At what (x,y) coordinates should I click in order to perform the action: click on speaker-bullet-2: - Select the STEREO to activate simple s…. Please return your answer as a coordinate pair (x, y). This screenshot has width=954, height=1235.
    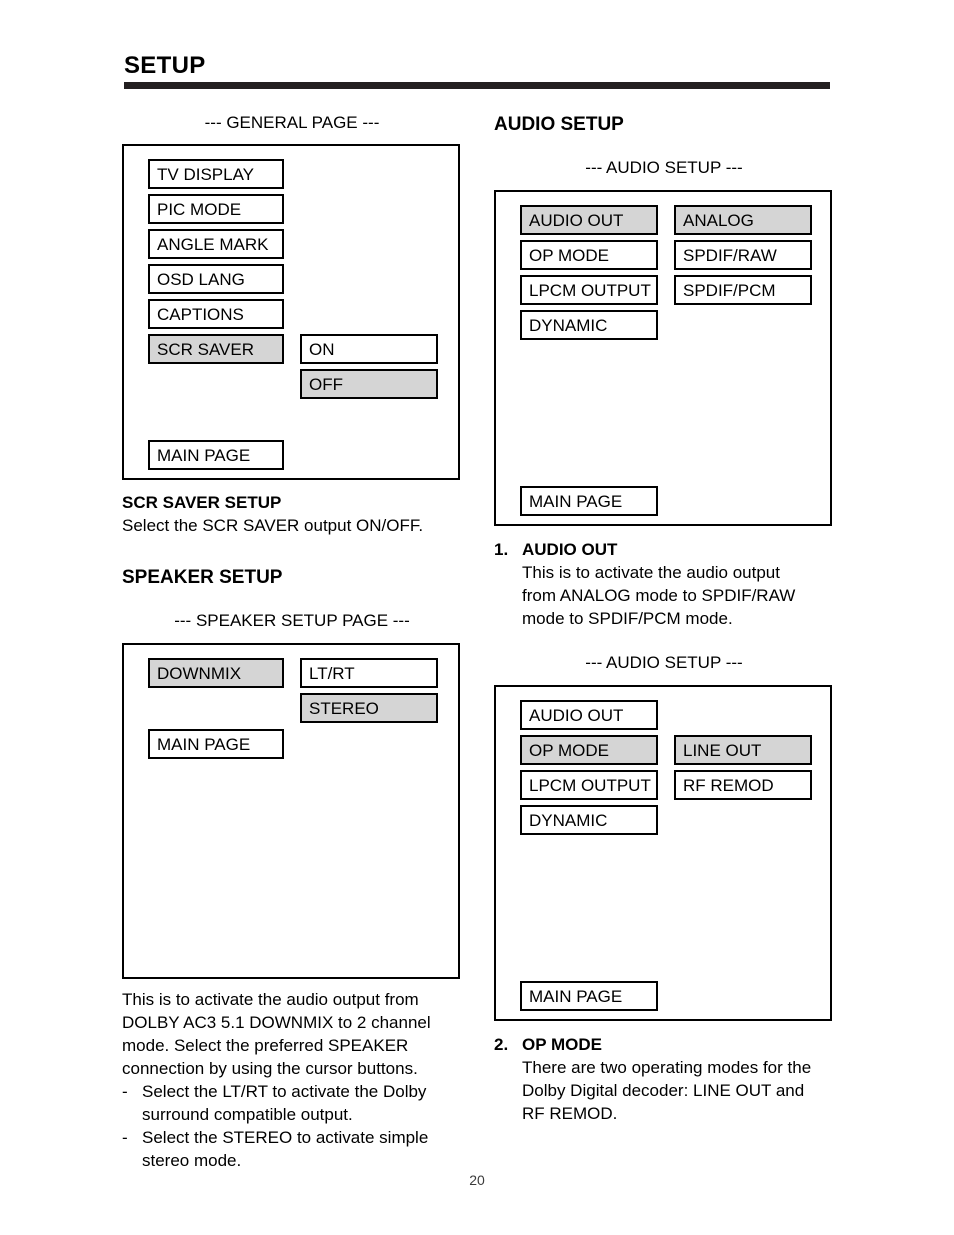
    Looking at the image, I should click on (292, 1149).